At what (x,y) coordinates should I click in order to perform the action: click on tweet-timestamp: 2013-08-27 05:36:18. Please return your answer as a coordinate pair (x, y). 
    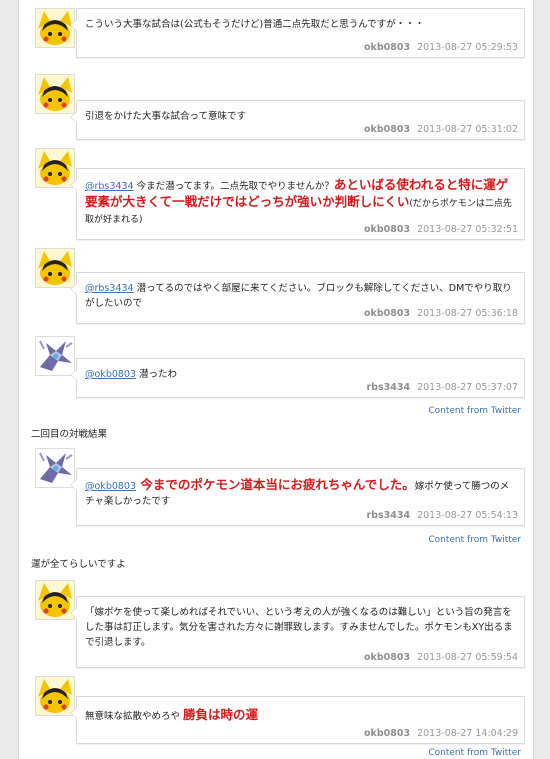
    Looking at the image, I should click on (467, 313).